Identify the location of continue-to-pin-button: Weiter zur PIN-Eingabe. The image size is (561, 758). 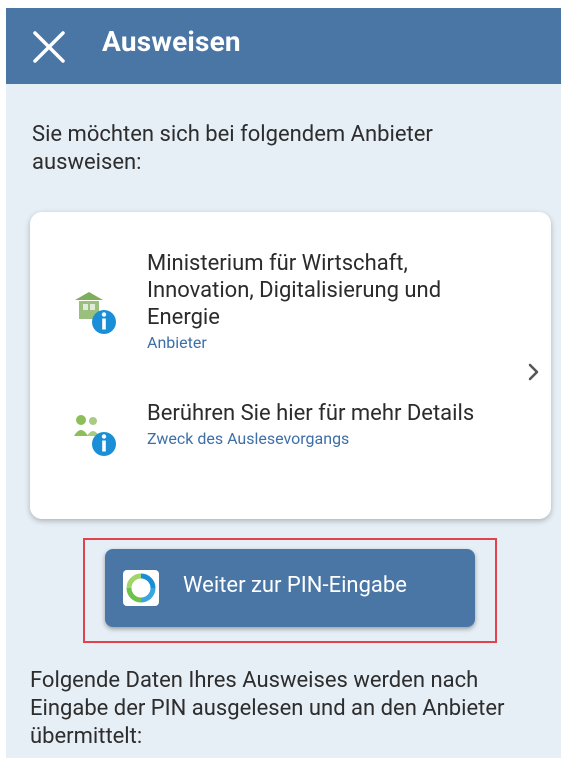
(290, 588).